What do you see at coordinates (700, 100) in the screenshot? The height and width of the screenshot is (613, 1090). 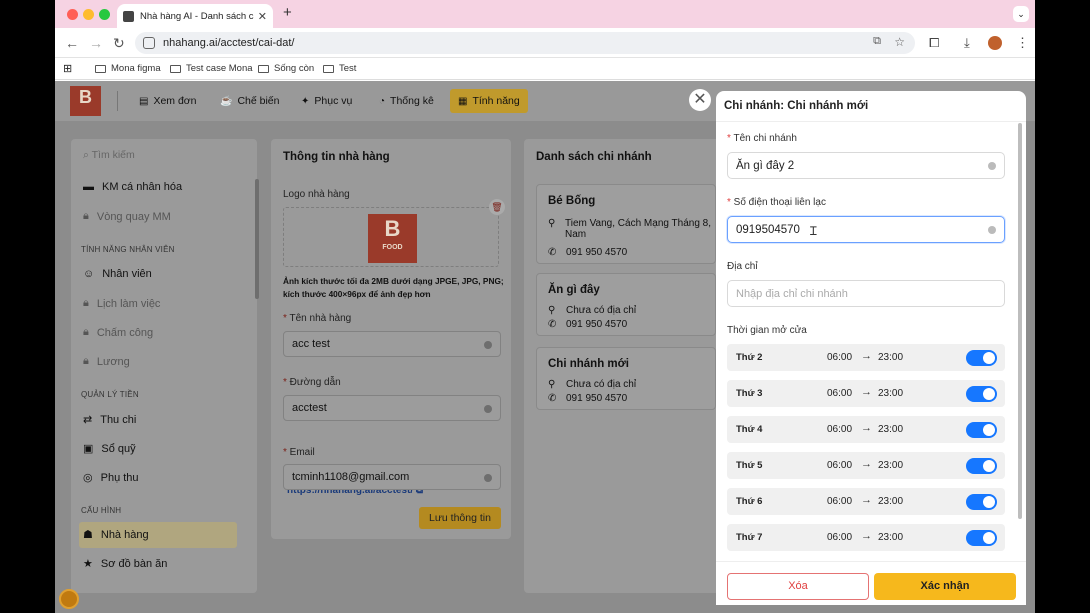 I see `close-drawer-icon: ✕` at bounding box center [700, 100].